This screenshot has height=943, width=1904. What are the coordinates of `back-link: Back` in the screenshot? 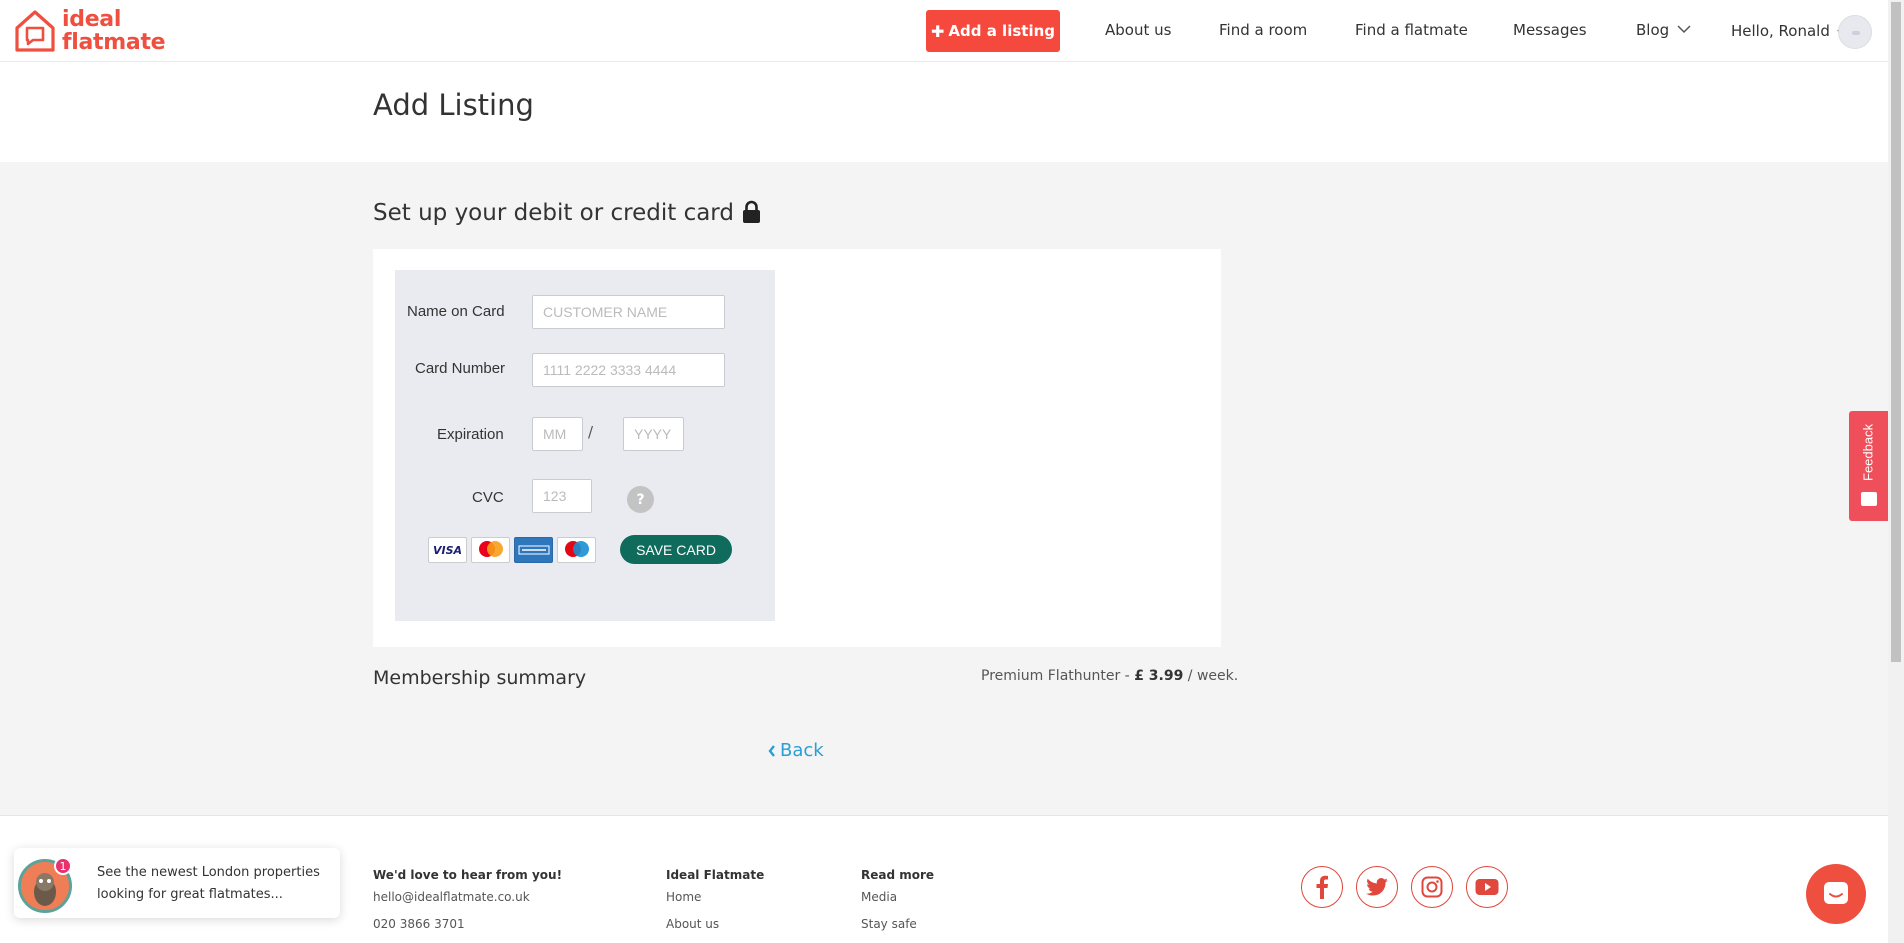 It's located at (796, 750).